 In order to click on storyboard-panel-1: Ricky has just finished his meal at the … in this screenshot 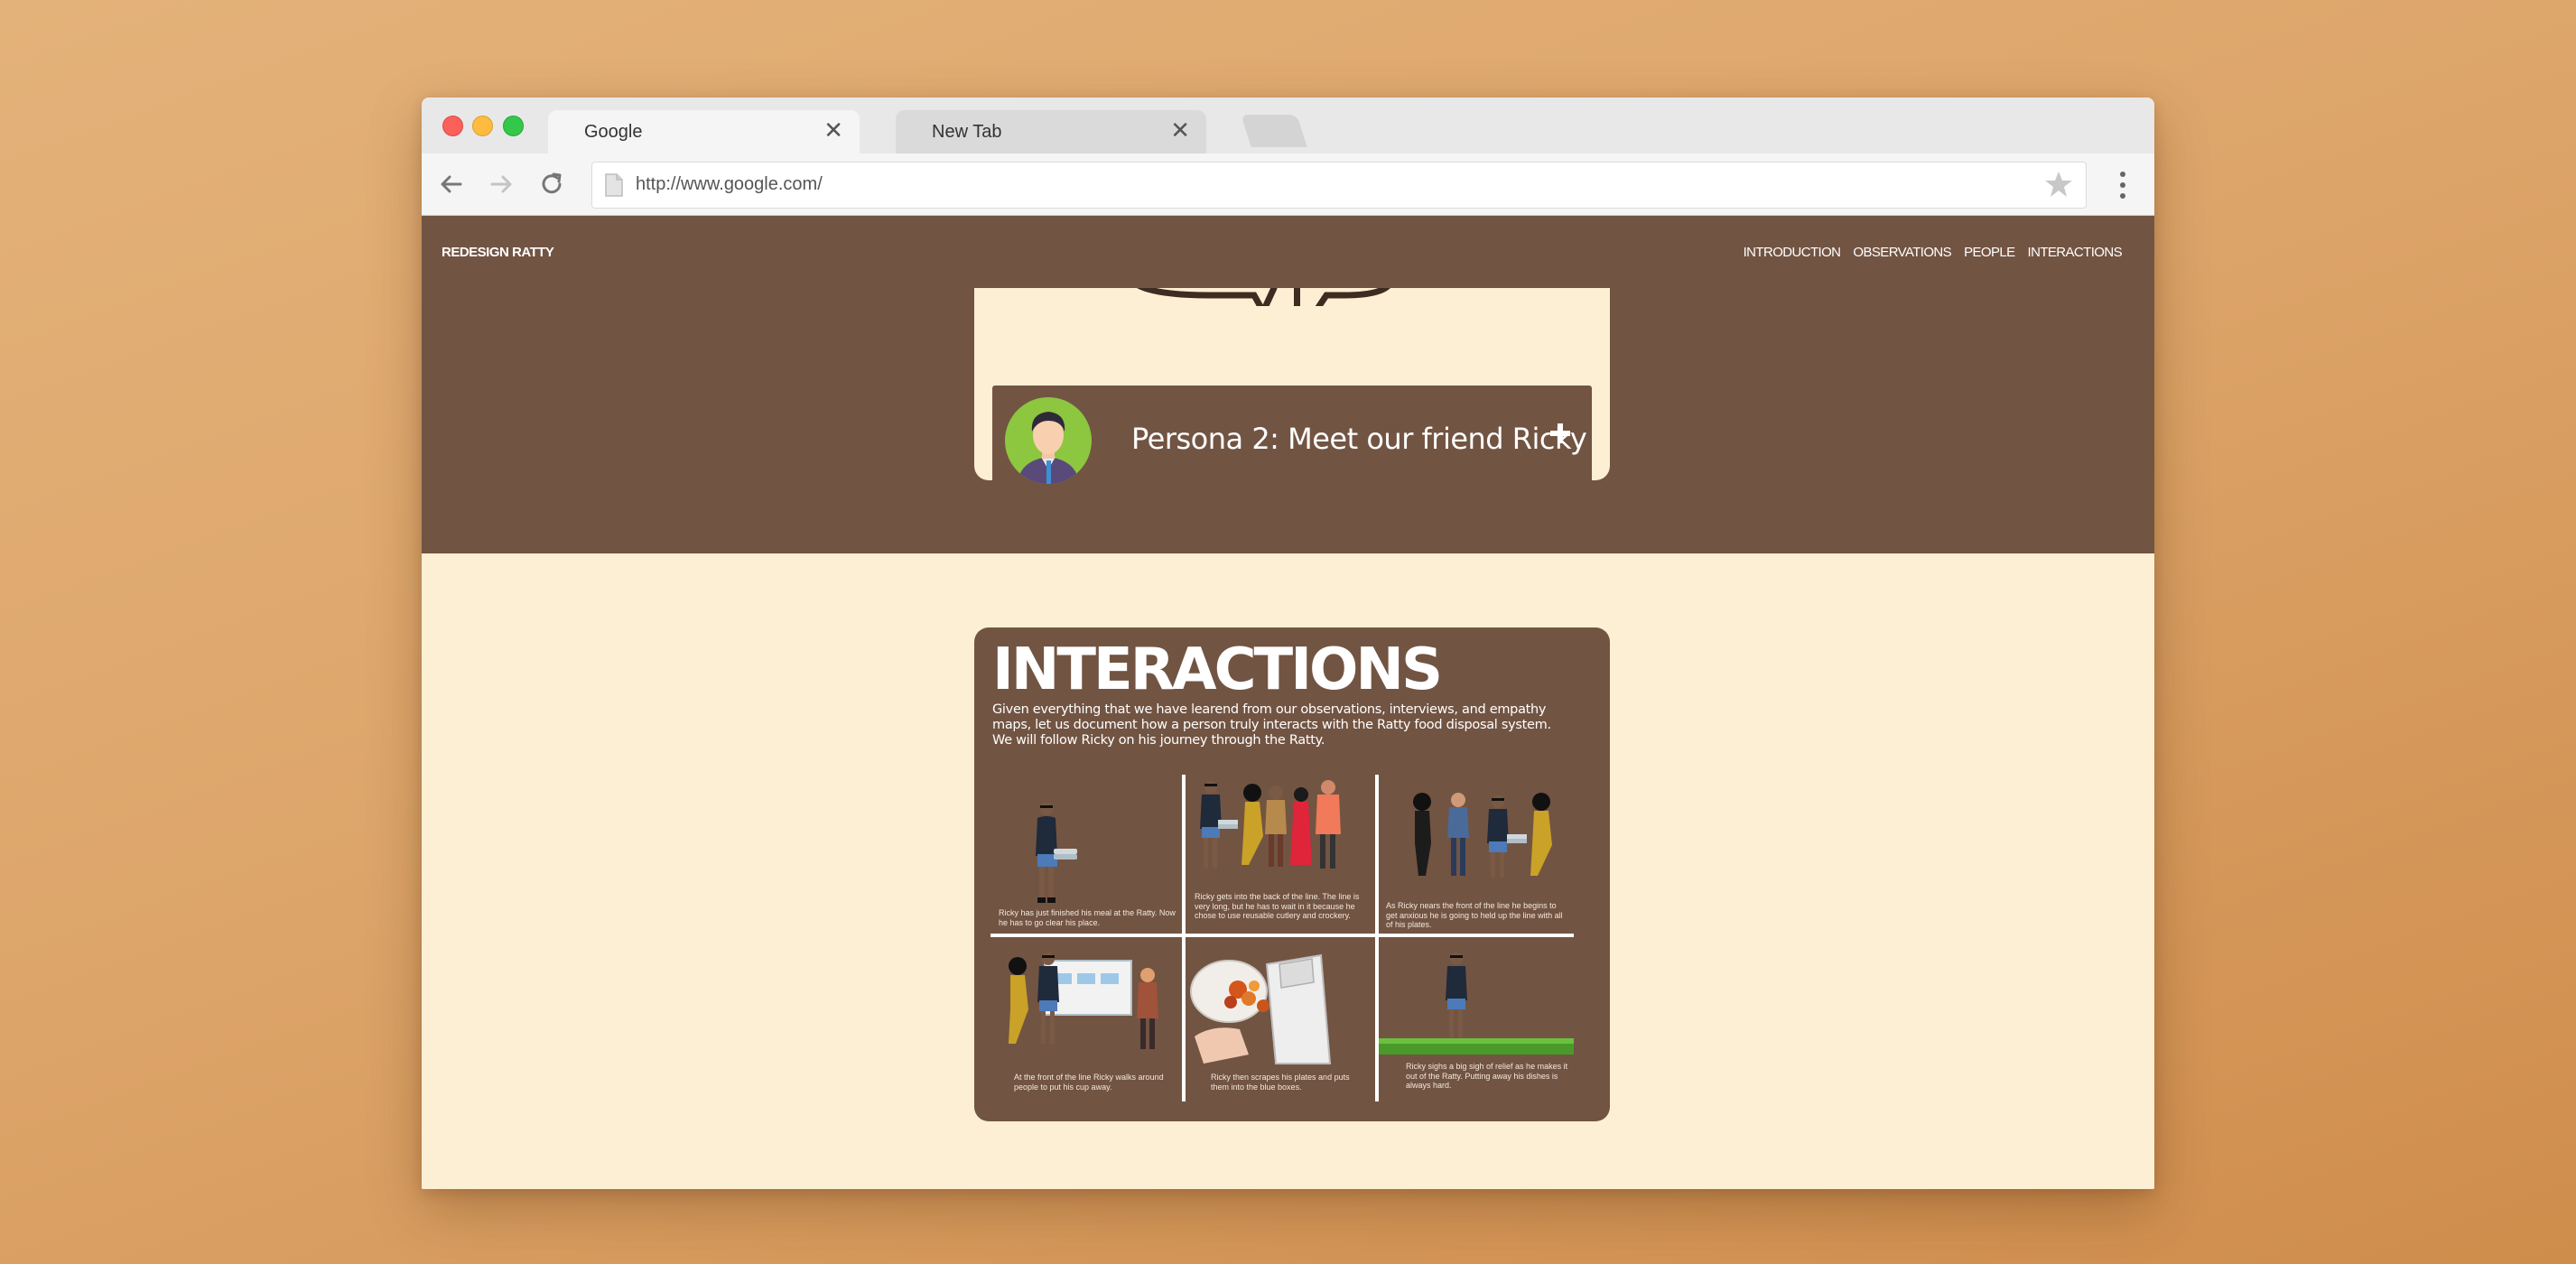, I will do `click(1086, 854)`.